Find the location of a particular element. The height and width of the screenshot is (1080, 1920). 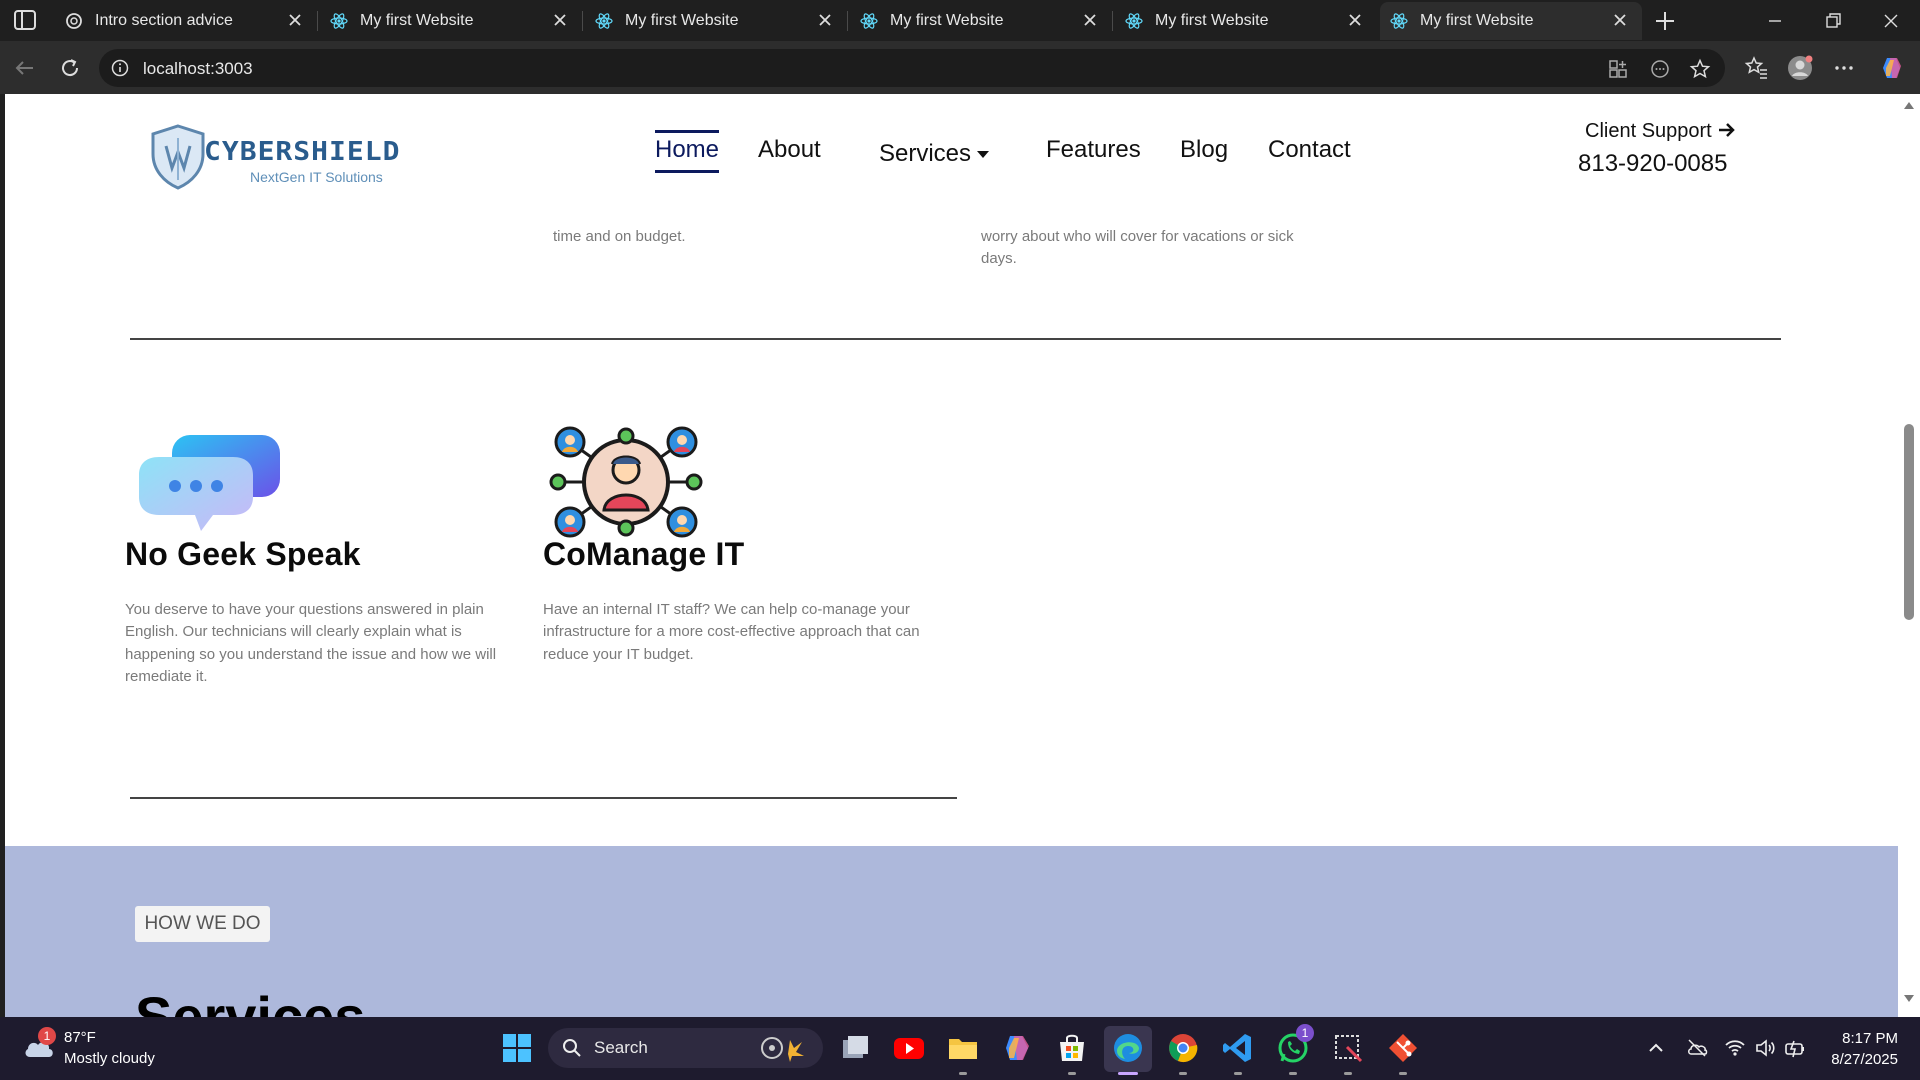

copilot-app-icon is located at coordinates (1017, 1048).